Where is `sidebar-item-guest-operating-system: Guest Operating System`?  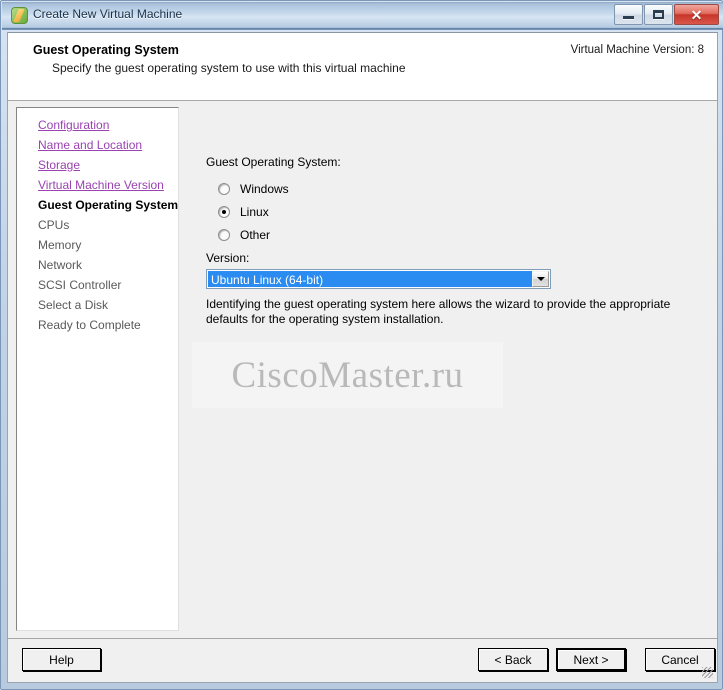
sidebar-item-guest-operating-system: Guest Operating System is located at coordinates (97, 205).